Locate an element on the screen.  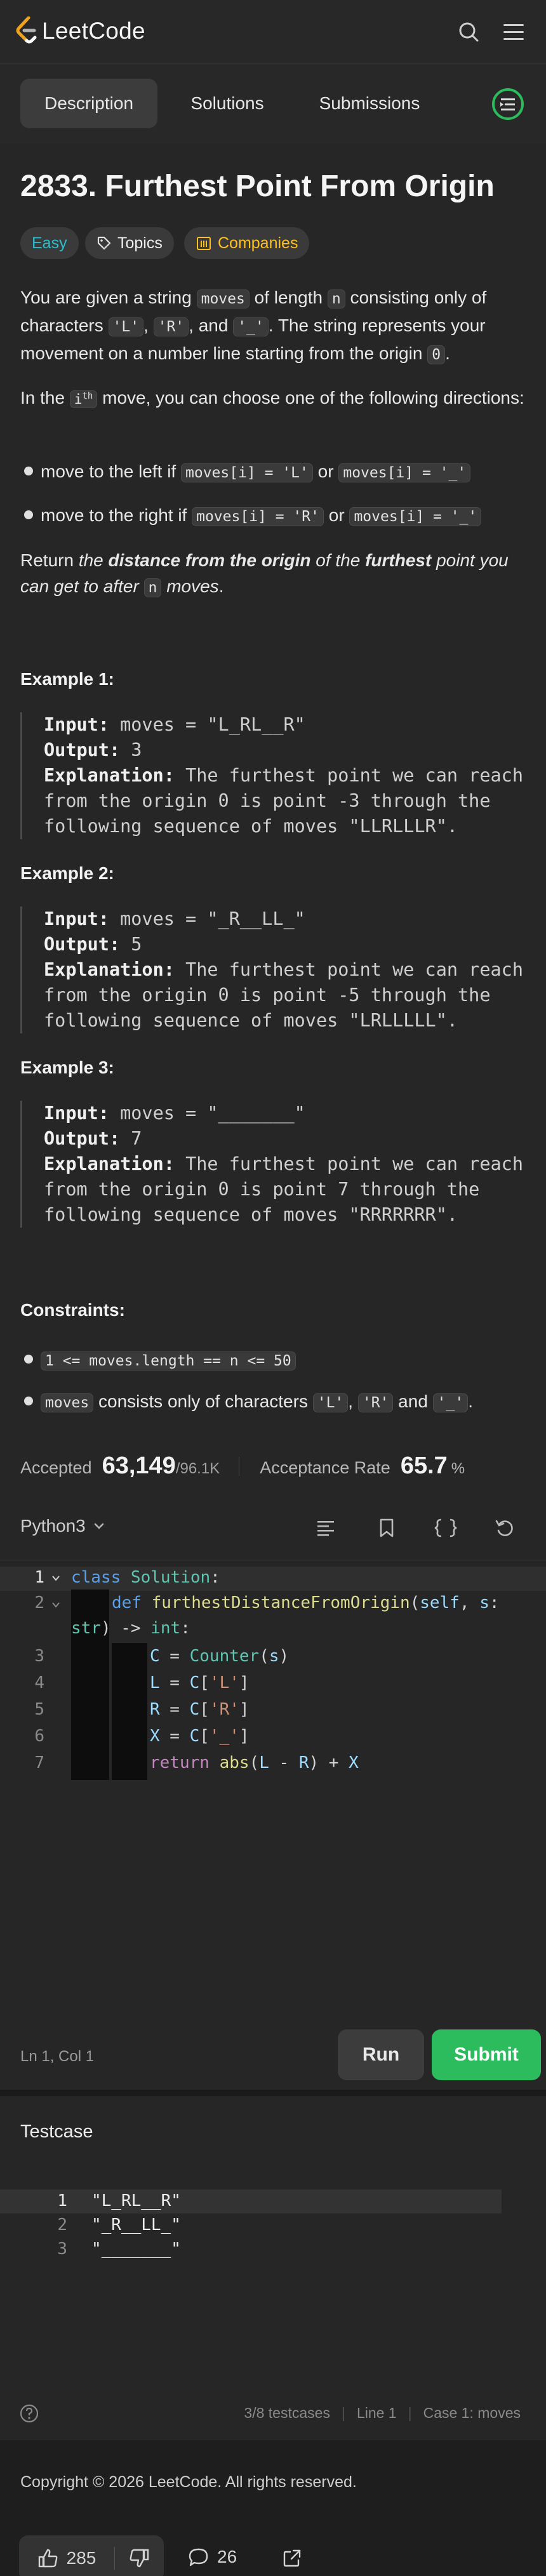
code-line-2: def furthestDistanceFromOrigin(self, s: is located at coordinates (306, 1602).